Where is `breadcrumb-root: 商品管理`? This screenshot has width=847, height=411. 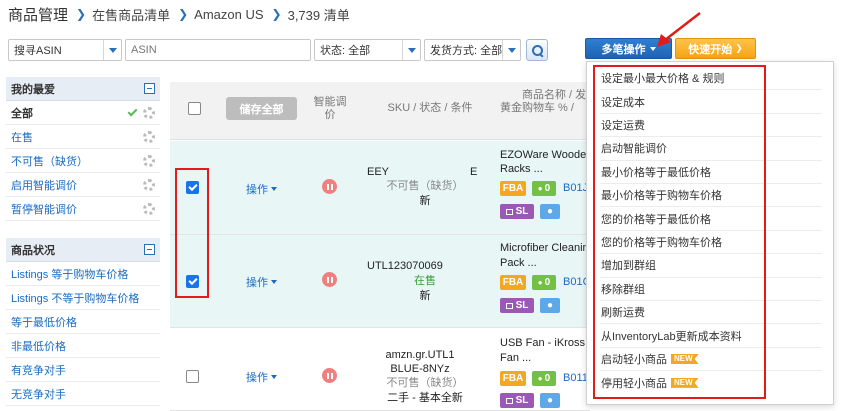
breadcrumb-root: 商品管理 is located at coordinates (38, 14).